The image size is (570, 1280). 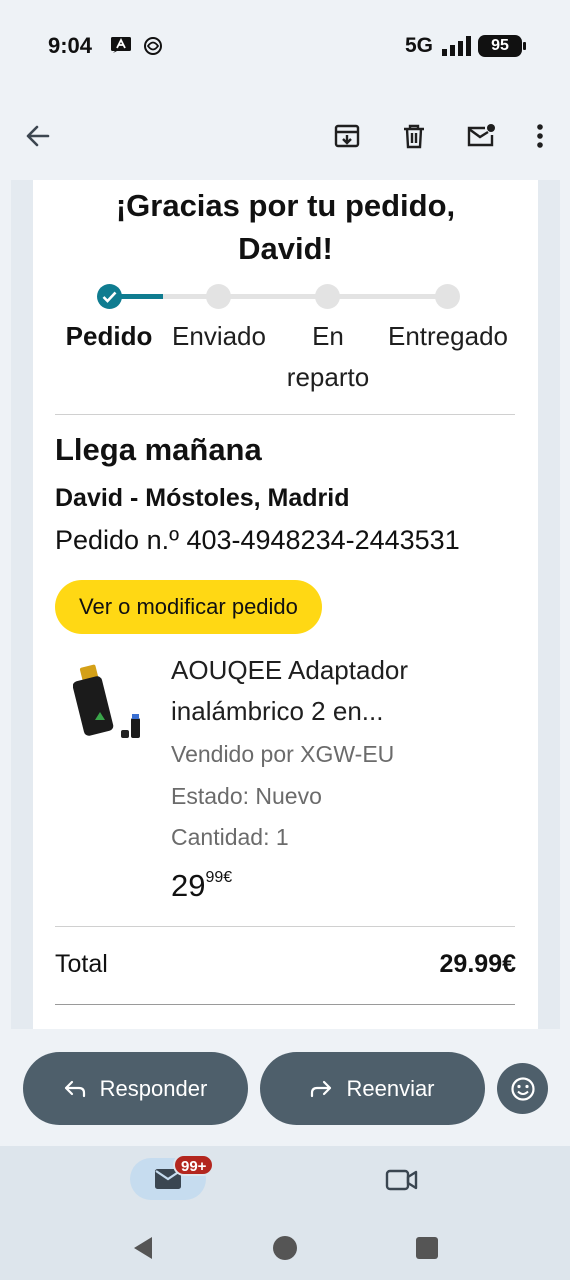 I want to click on view-order-button: Ver o modificar pedido, so click(x=188, y=607).